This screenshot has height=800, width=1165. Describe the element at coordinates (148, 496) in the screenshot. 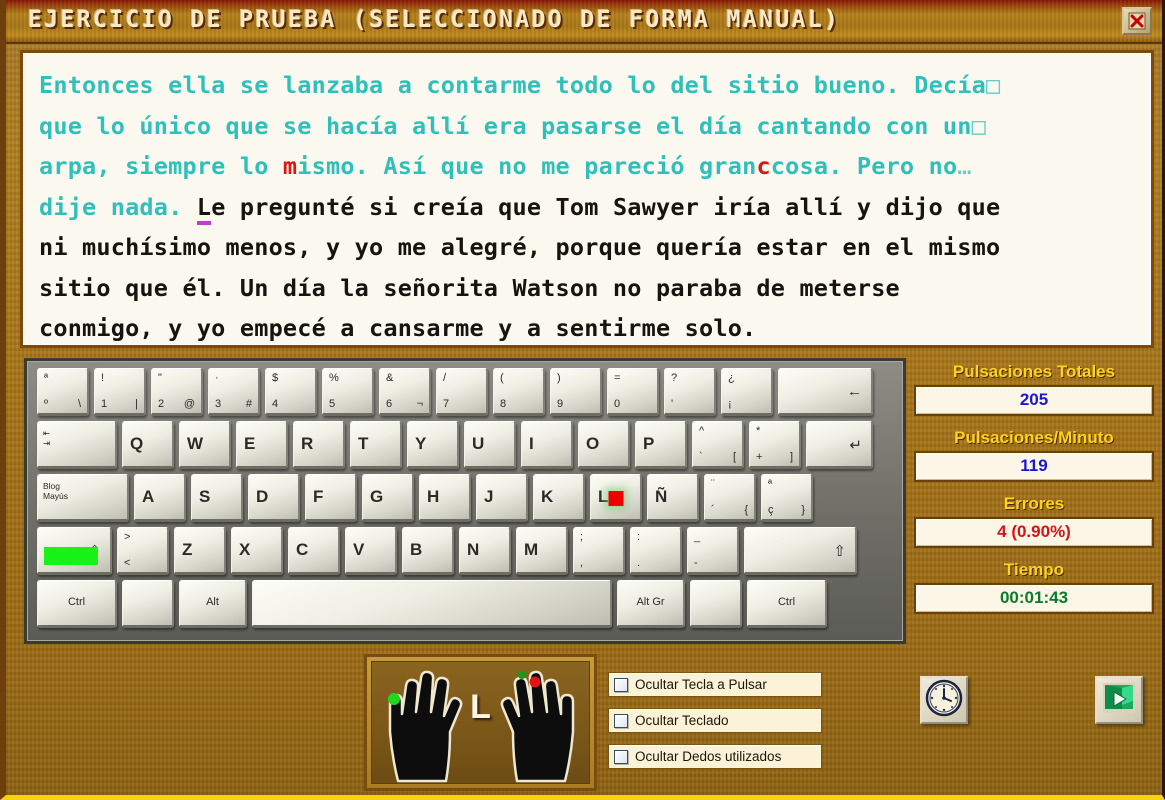

I see `key-legend: A` at that location.